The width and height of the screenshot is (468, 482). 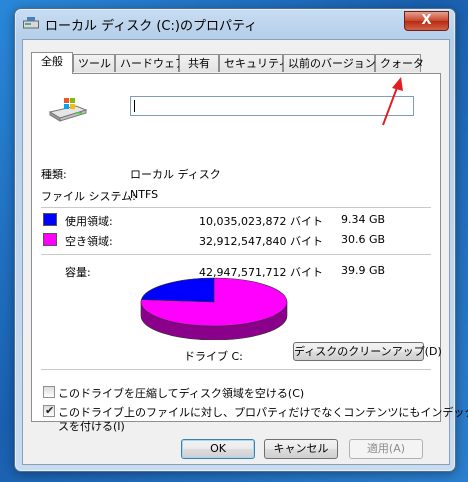 What do you see at coordinates (49, 392) in the screenshot?
I see `compress-checkbox` at bounding box center [49, 392].